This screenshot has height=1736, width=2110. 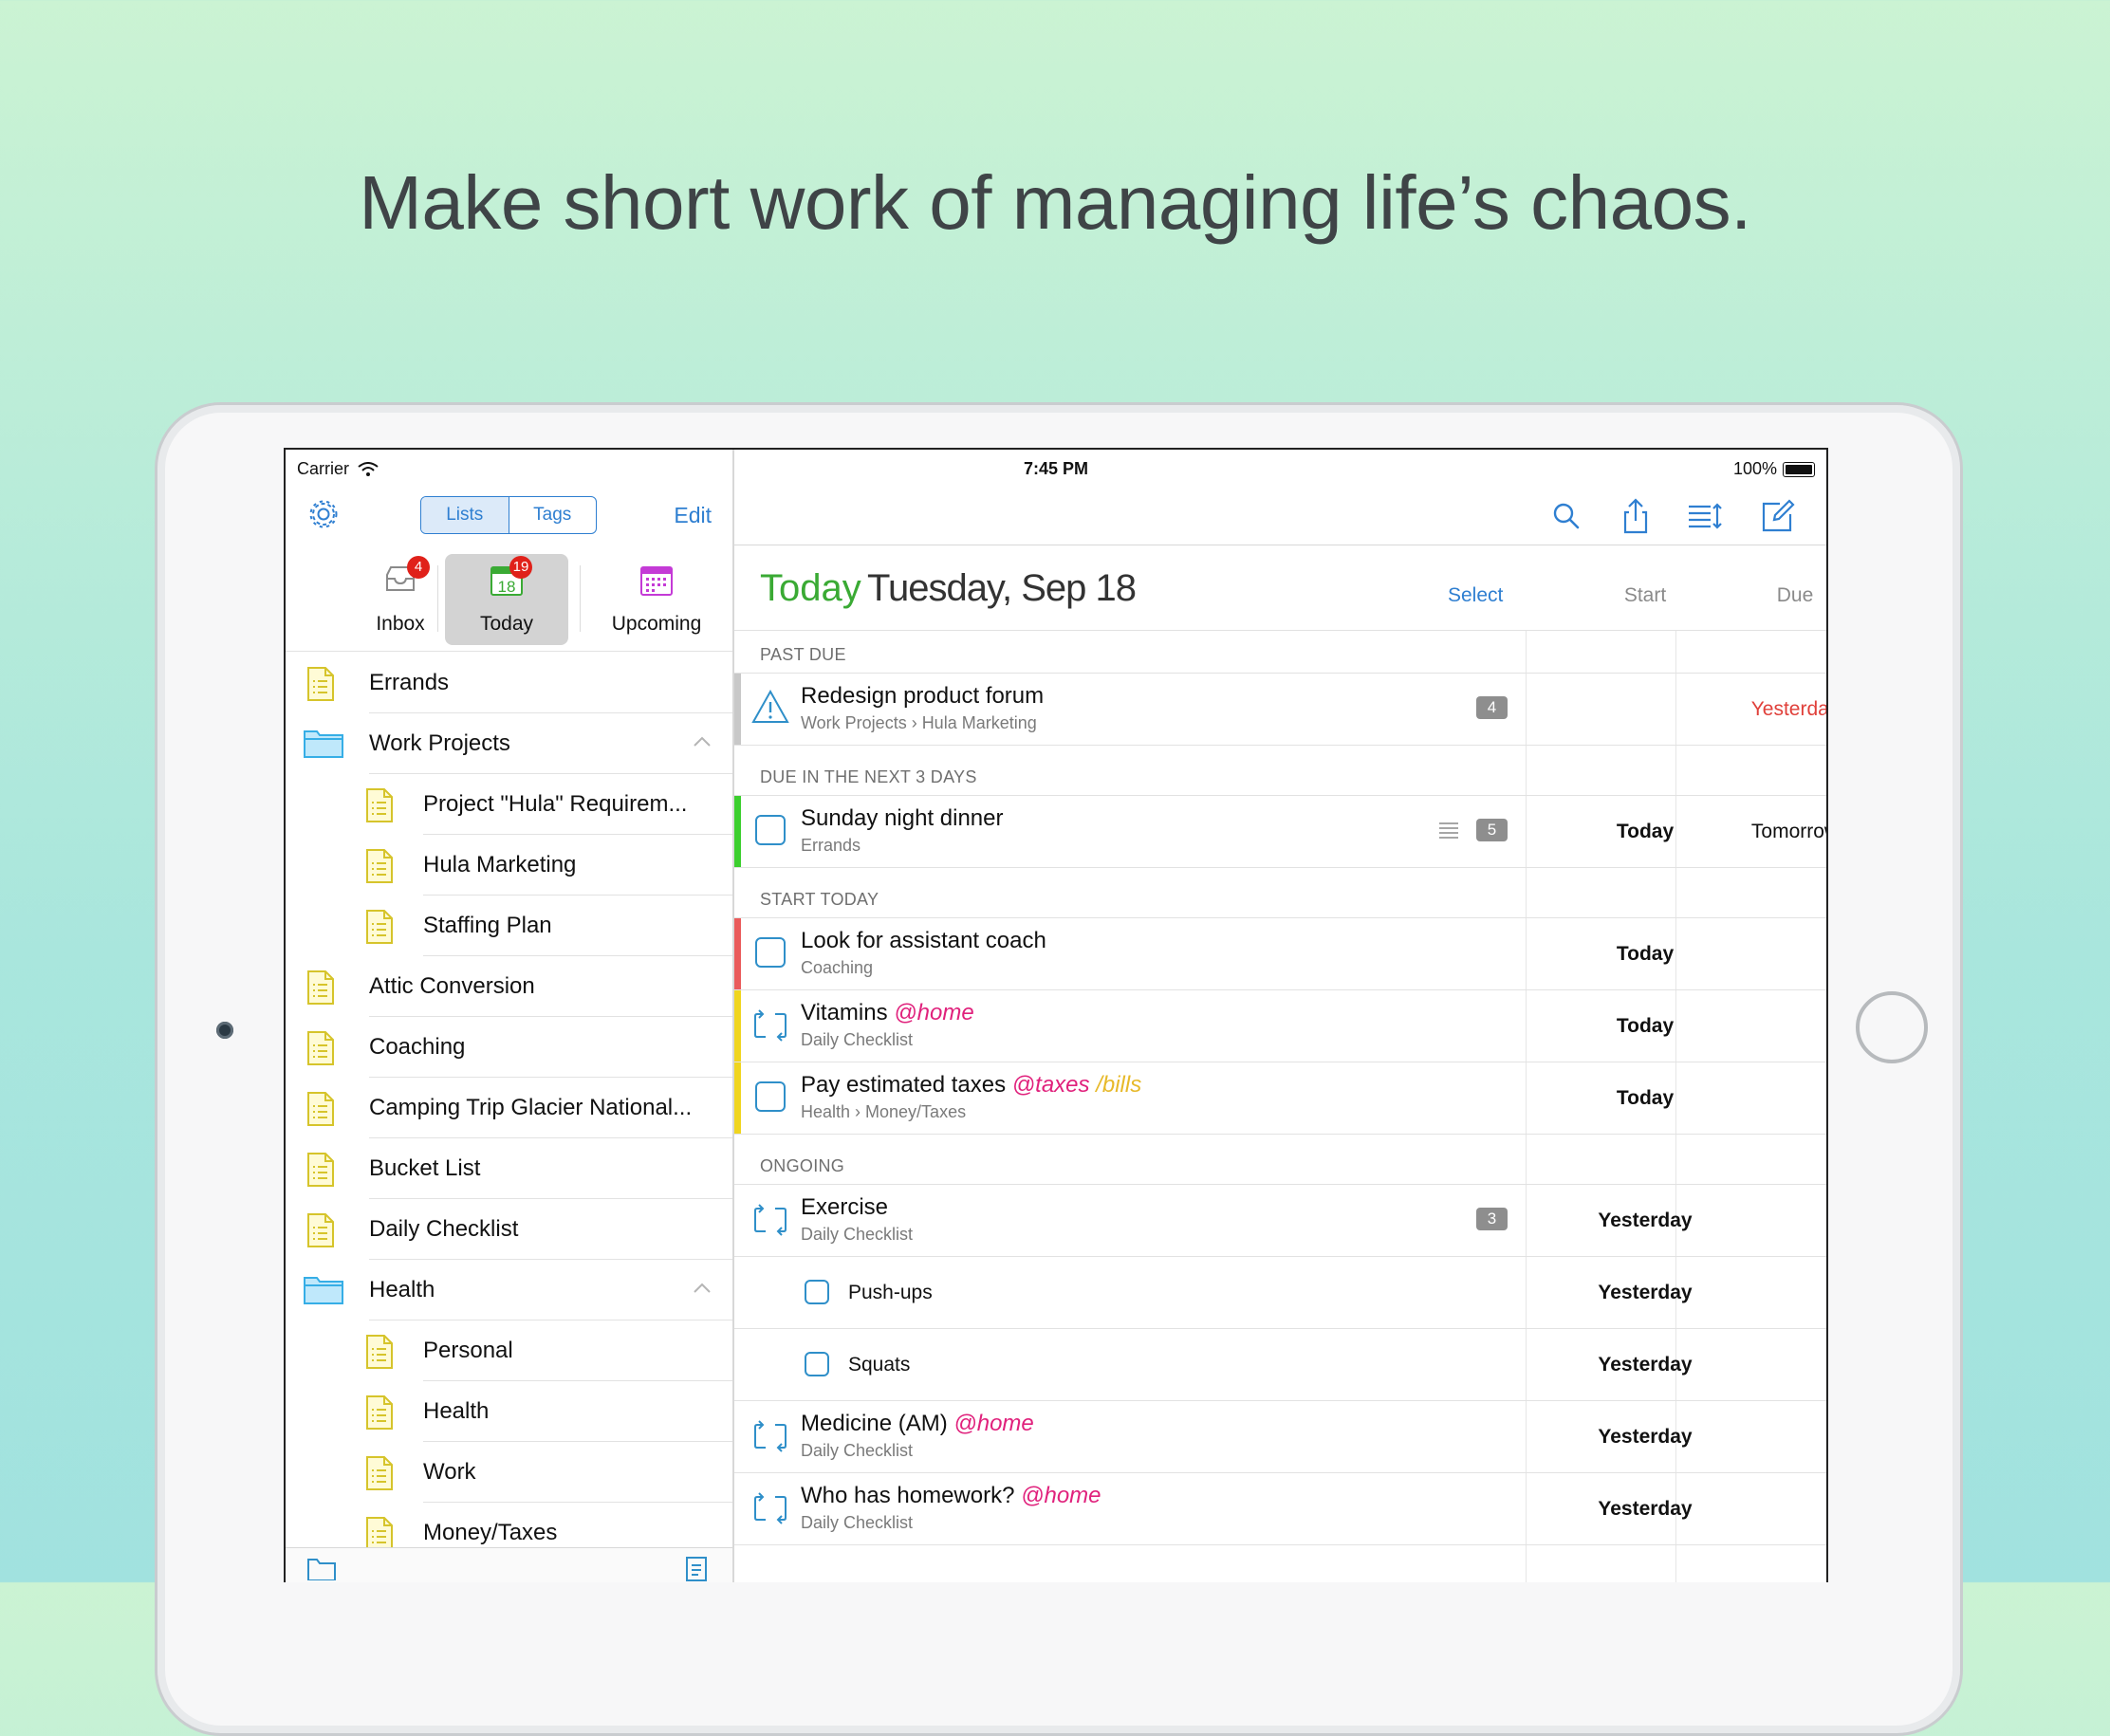 What do you see at coordinates (1280, 1160) in the screenshot?
I see `section-header: ONGOING` at bounding box center [1280, 1160].